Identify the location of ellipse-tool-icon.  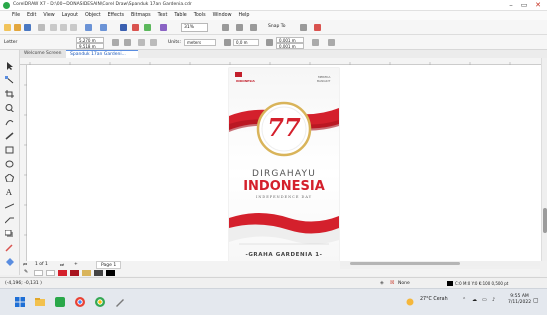
(9, 164).